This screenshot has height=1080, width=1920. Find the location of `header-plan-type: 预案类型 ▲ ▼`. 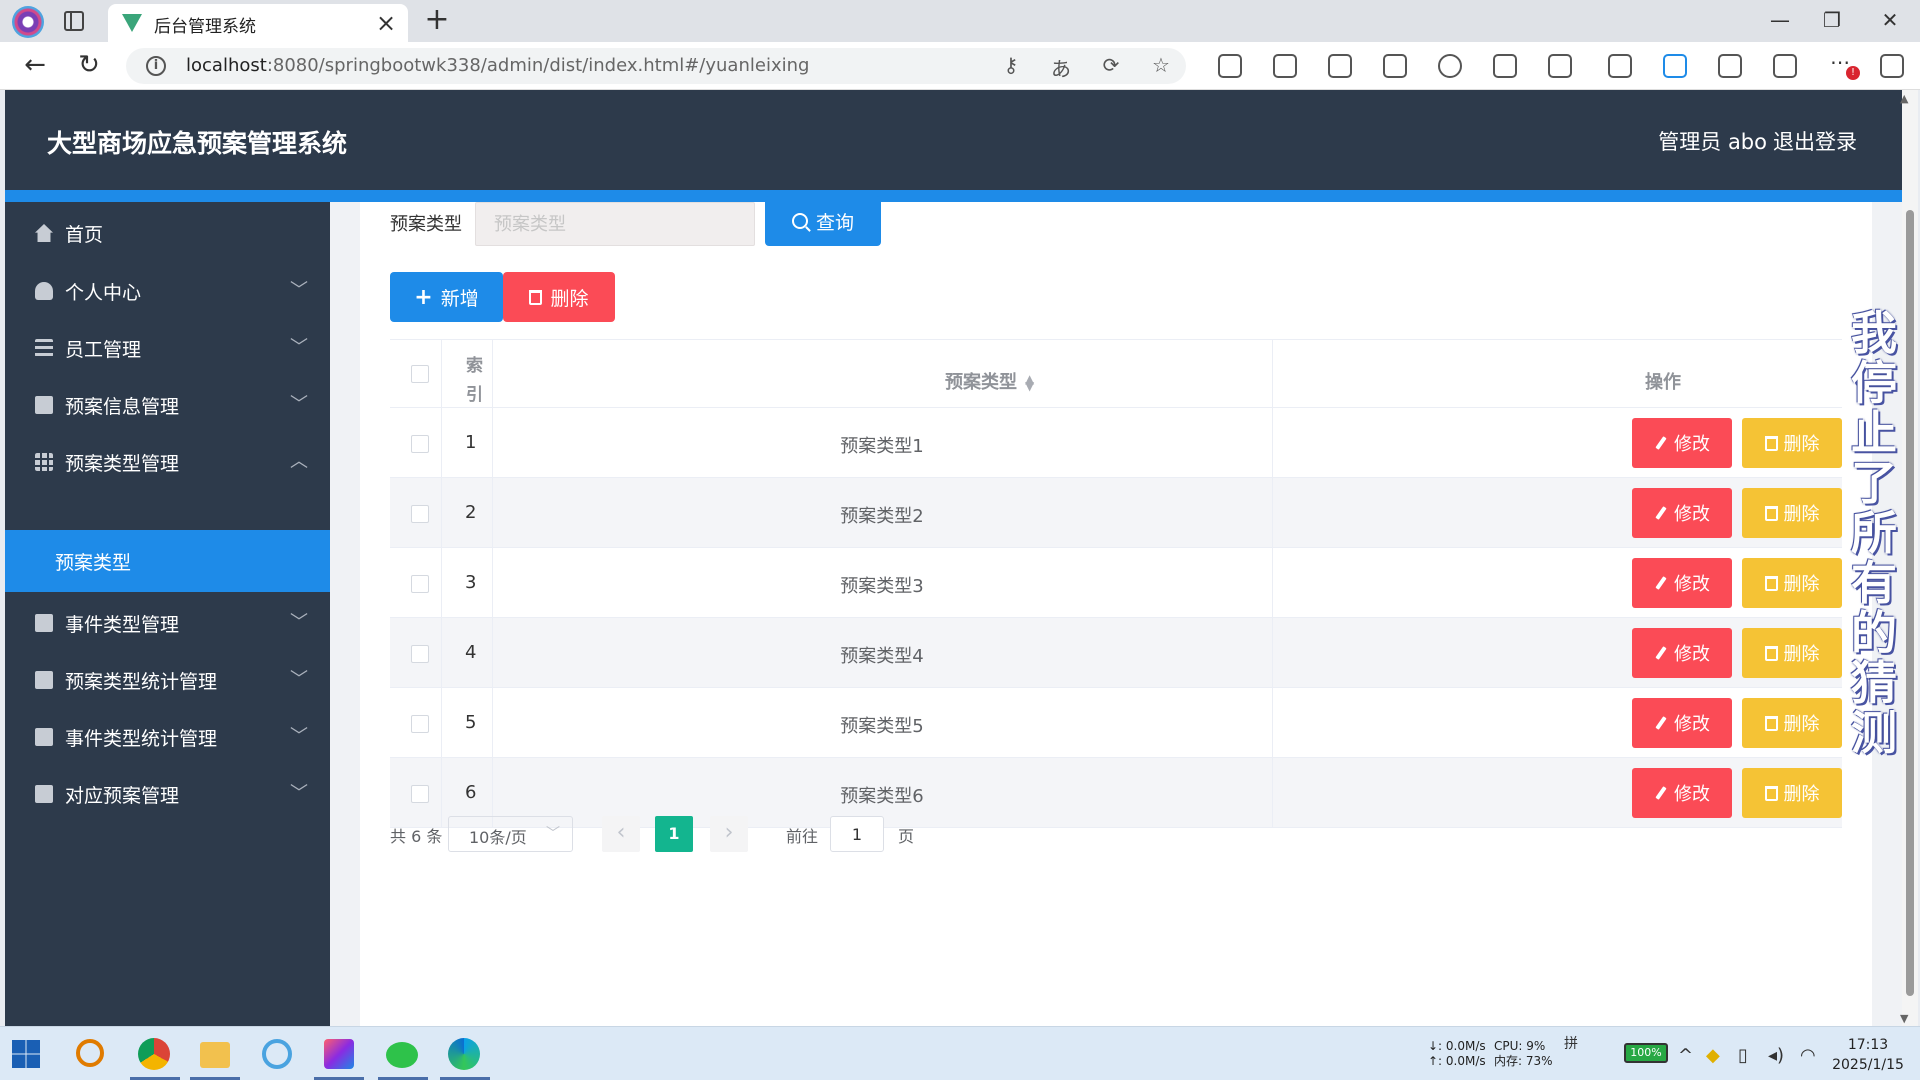

header-plan-type: 预案类型 ▲ ▼ is located at coordinates (989, 381).